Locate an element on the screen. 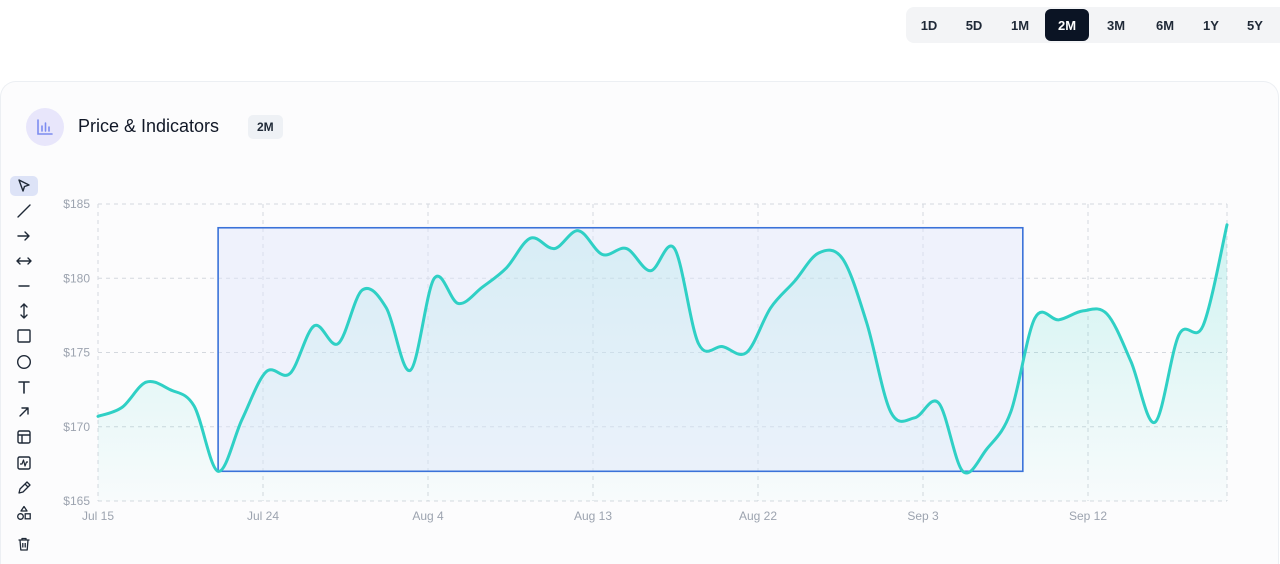 Image resolution: width=1280 pixels, height=564 pixels. x-tick-label: Aug 4 is located at coordinates (428, 516).